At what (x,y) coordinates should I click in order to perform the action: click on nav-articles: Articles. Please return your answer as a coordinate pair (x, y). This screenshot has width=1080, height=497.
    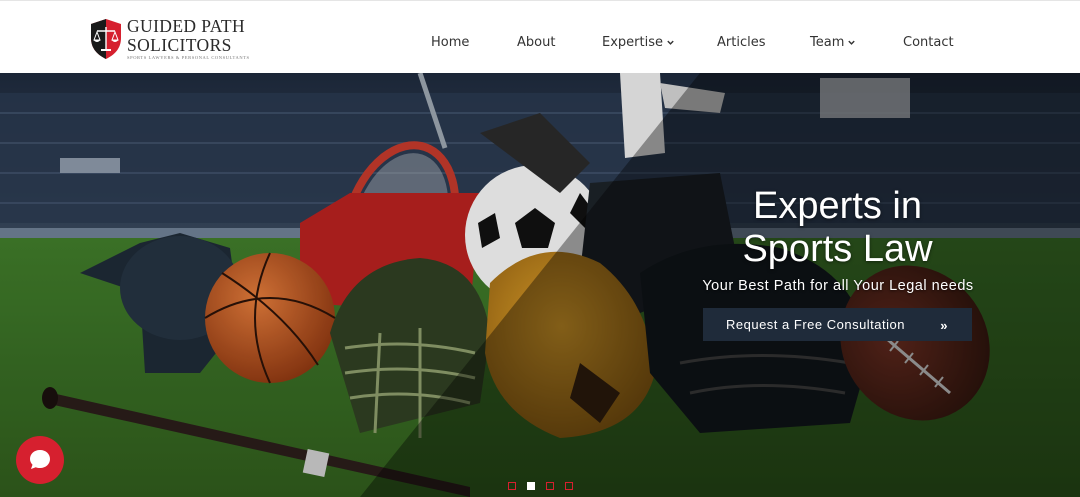
    Looking at the image, I should click on (741, 42).